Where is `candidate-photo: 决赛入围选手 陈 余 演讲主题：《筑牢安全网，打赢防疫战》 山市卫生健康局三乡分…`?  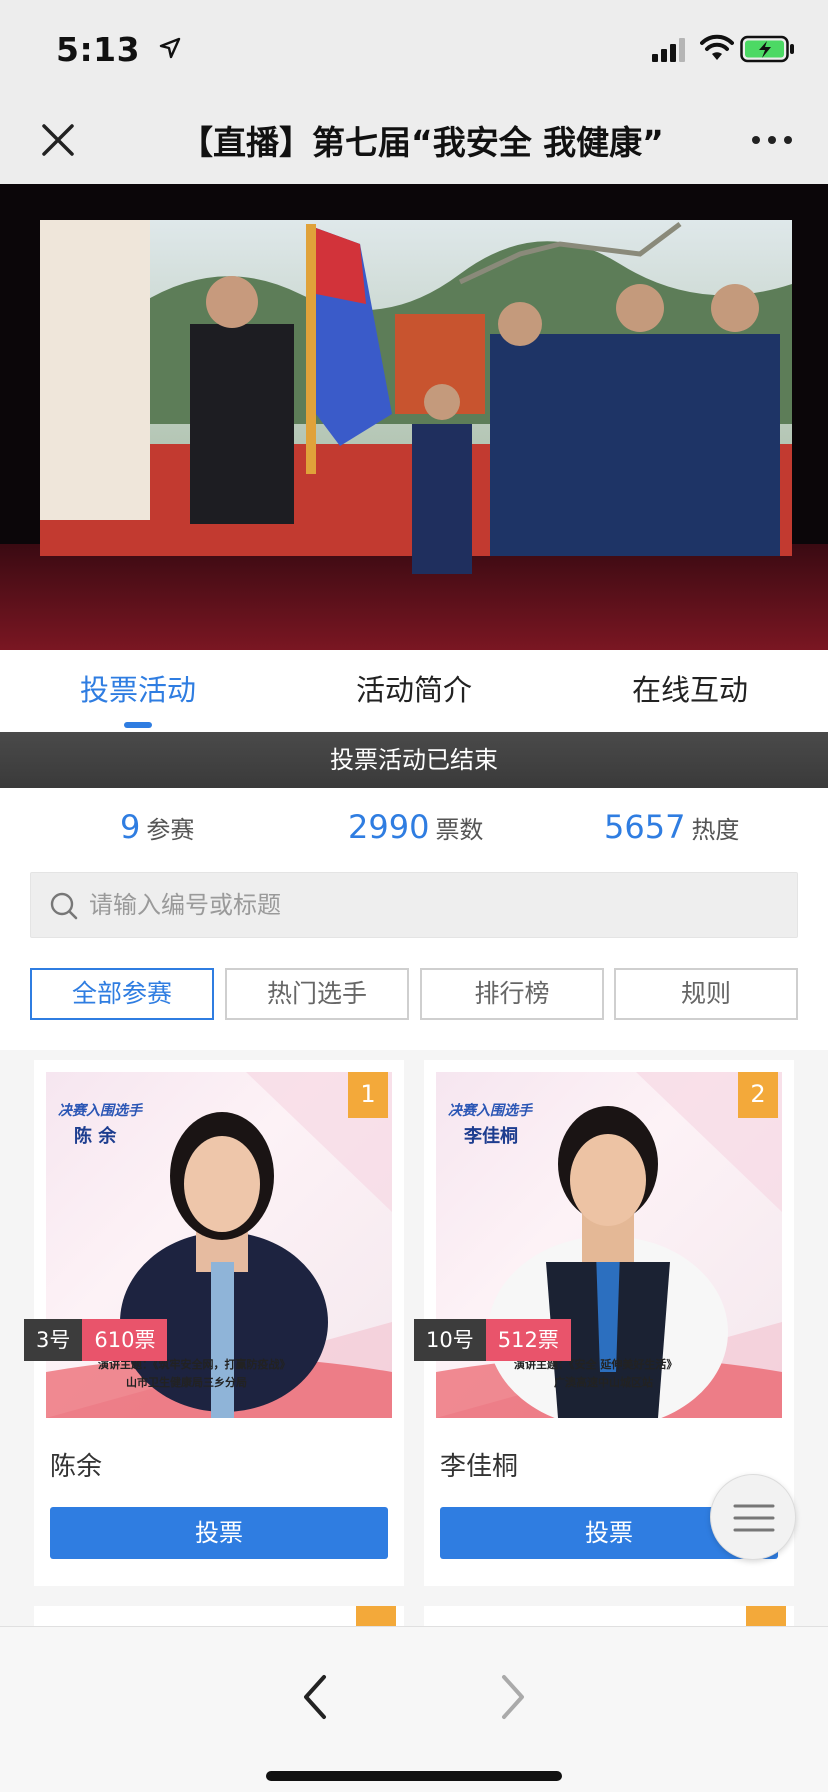 candidate-photo: 决赛入围选手 陈 余 演讲主题：《筑牢安全网，打赢防疫战》 山市卫生健康局三乡分… is located at coordinates (219, 1245).